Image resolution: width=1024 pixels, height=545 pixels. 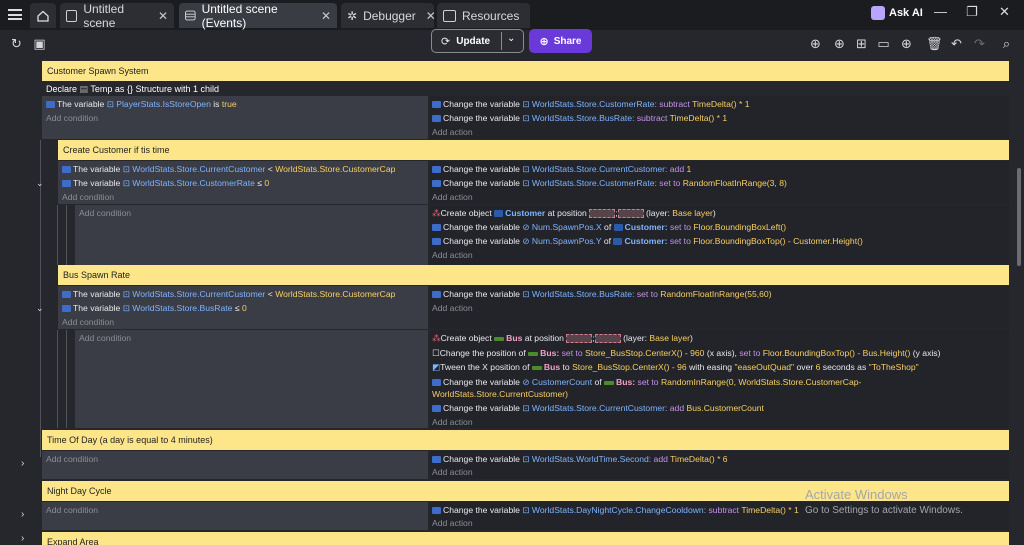 I want to click on menu-icon, so click(x=15, y=14).